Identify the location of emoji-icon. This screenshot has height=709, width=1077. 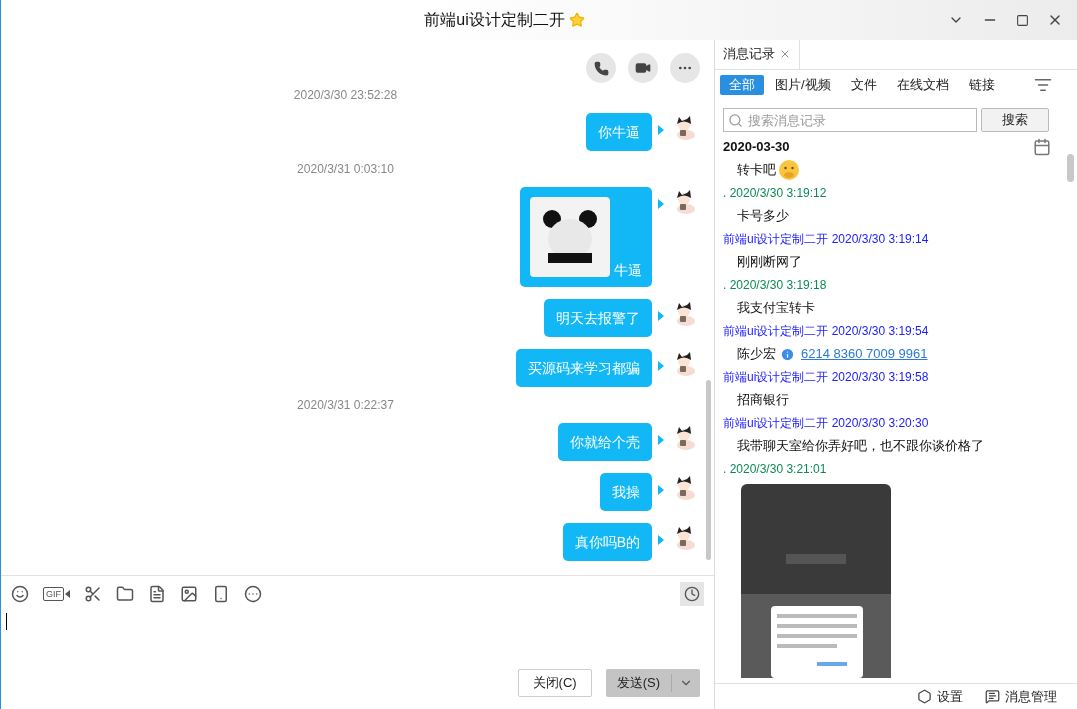
(20, 593).